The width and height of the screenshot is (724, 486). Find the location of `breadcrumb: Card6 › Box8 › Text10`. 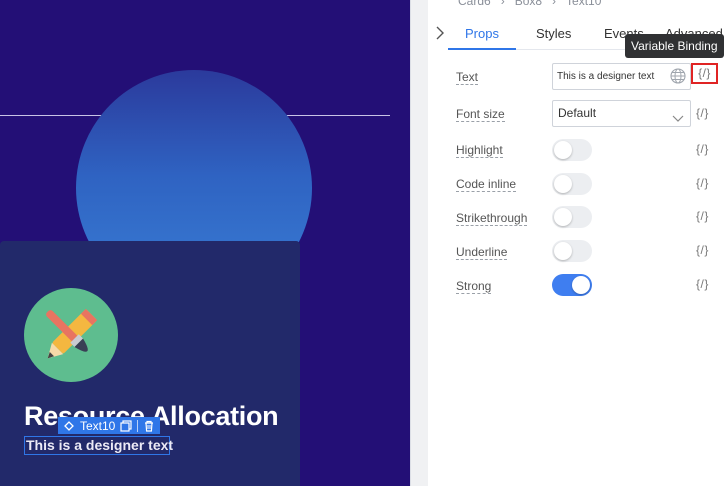

breadcrumb: Card6 › Box8 › Text10 is located at coordinates (529, 4).